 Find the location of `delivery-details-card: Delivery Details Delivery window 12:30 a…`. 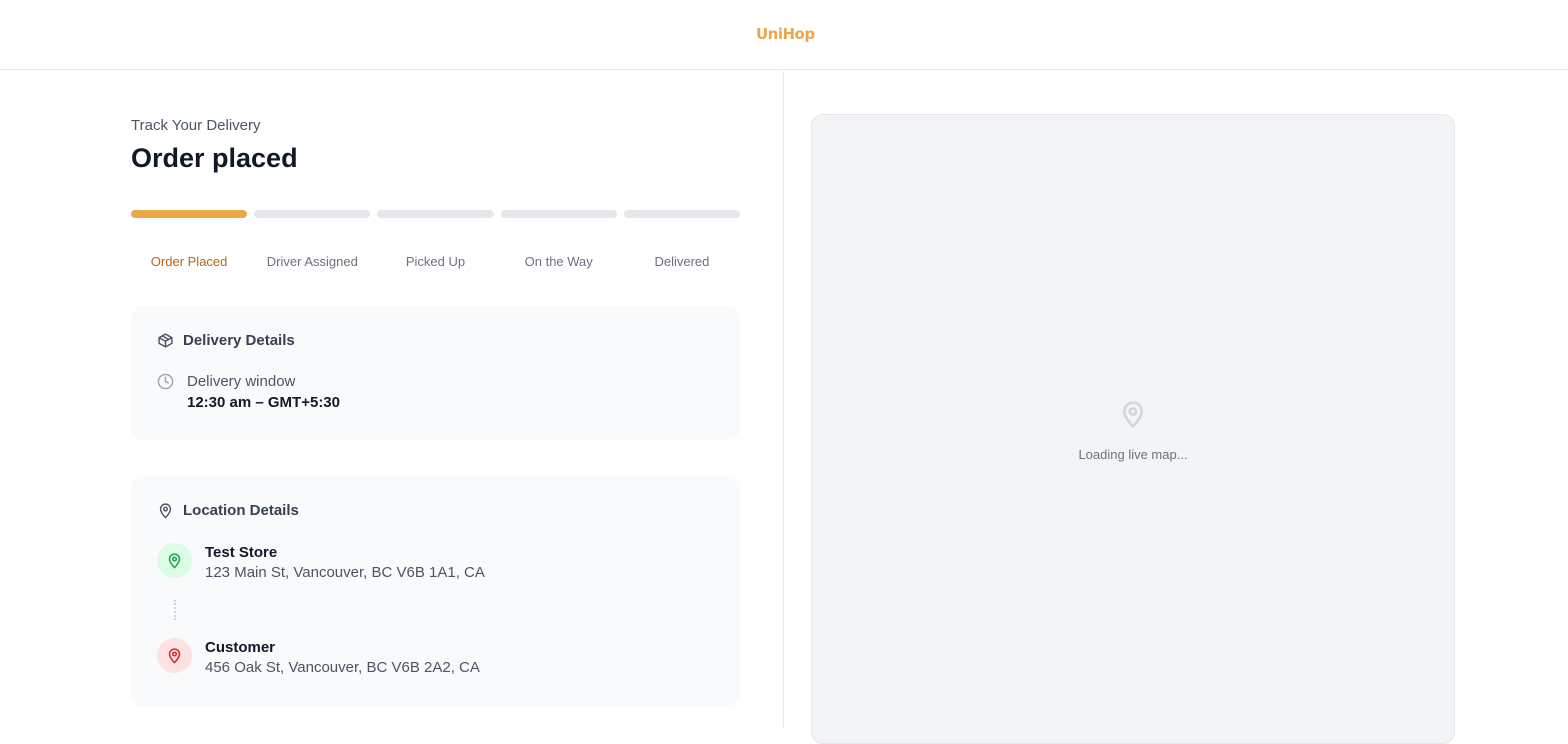

delivery-details-card: Delivery Details Delivery window 12:30 a… is located at coordinates (435, 373).